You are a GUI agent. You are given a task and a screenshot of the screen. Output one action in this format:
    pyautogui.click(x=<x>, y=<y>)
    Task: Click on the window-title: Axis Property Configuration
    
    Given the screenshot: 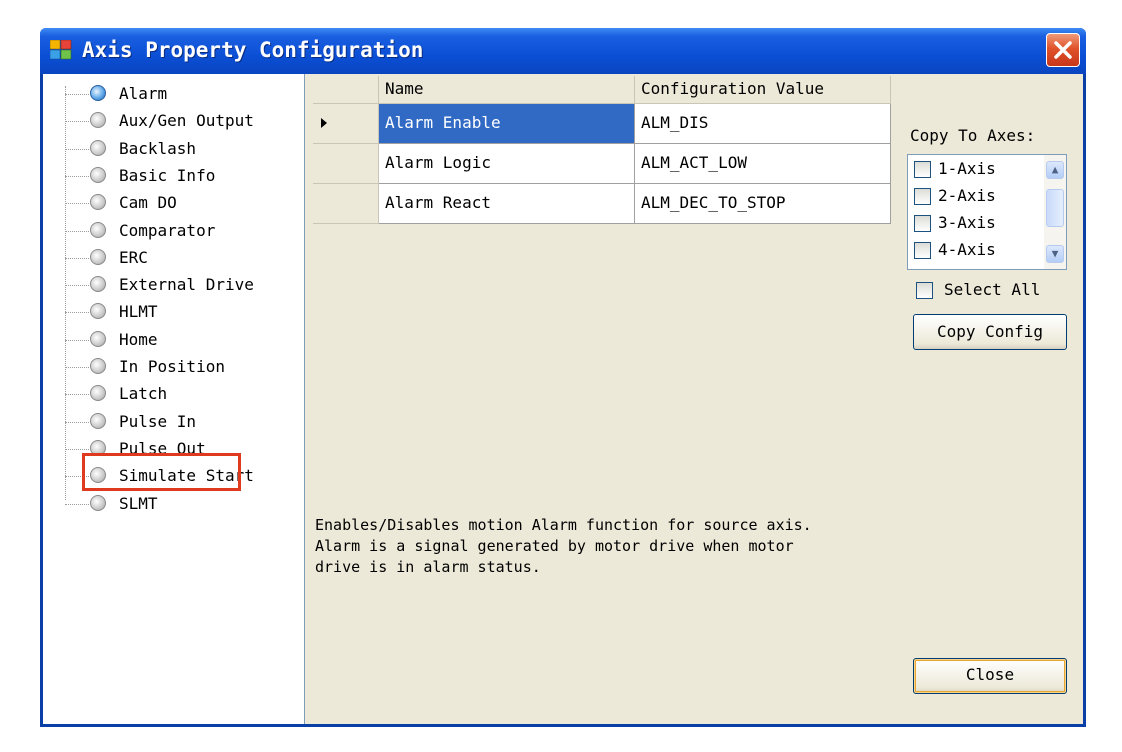 What is the action you would take?
    pyautogui.click(x=253, y=50)
    